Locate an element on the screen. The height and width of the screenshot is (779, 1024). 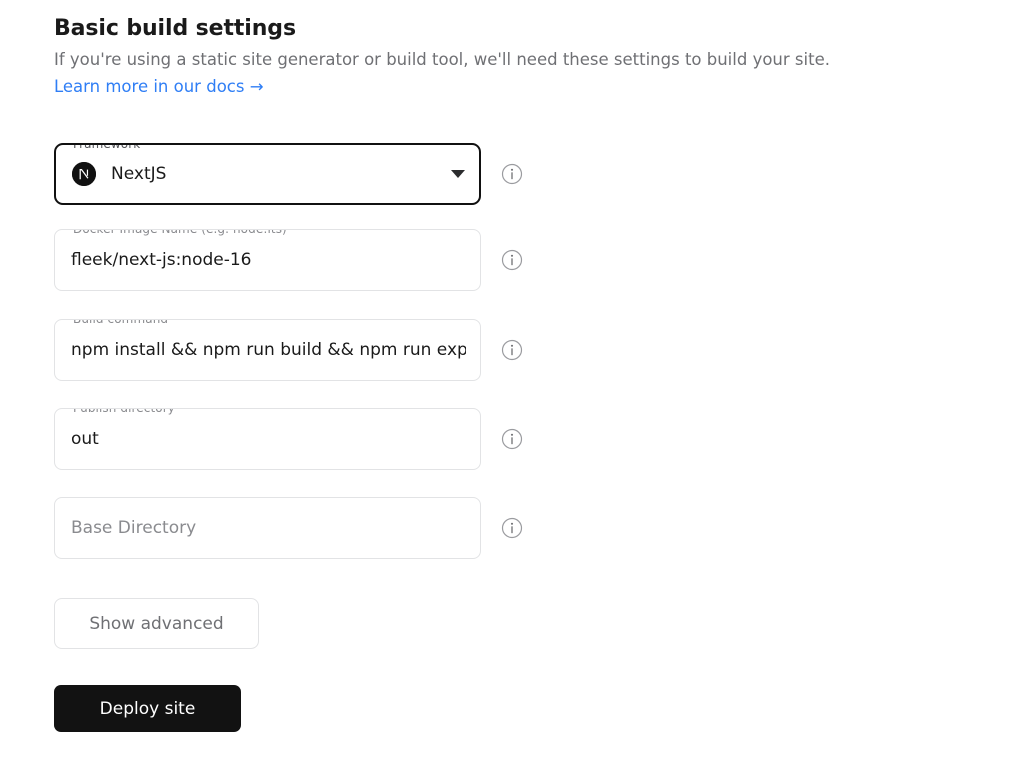
page-title: Basic build settings is located at coordinates (175, 28).